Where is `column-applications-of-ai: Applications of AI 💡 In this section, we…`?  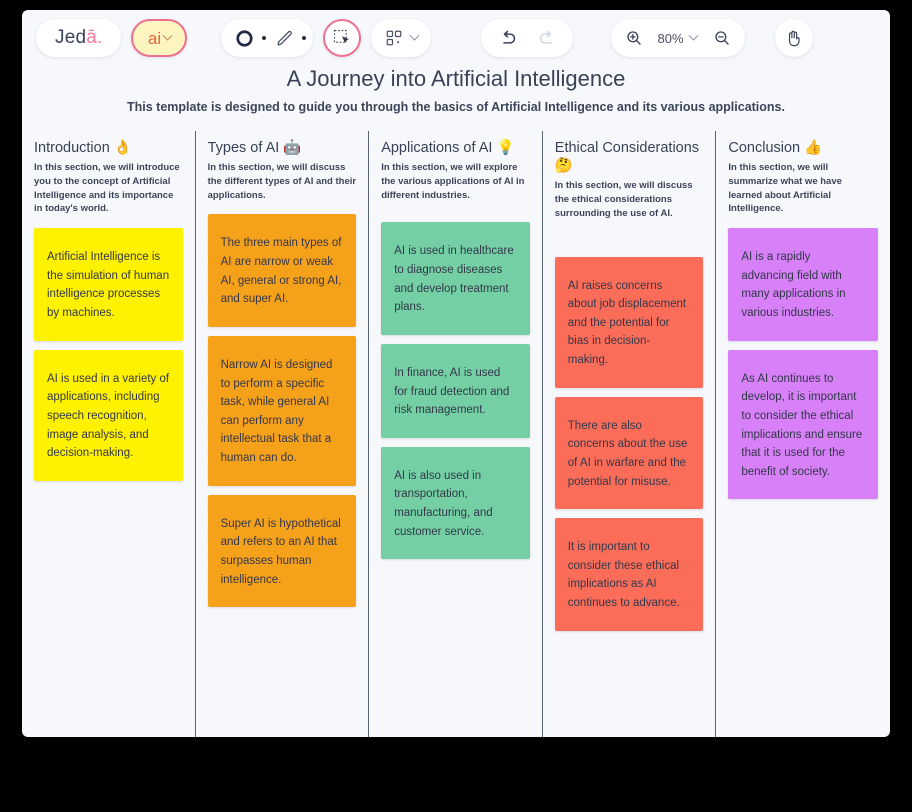 column-applications-of-ai: Applications of AI 💡 In this section, we… is located at coordinates (456, 434).